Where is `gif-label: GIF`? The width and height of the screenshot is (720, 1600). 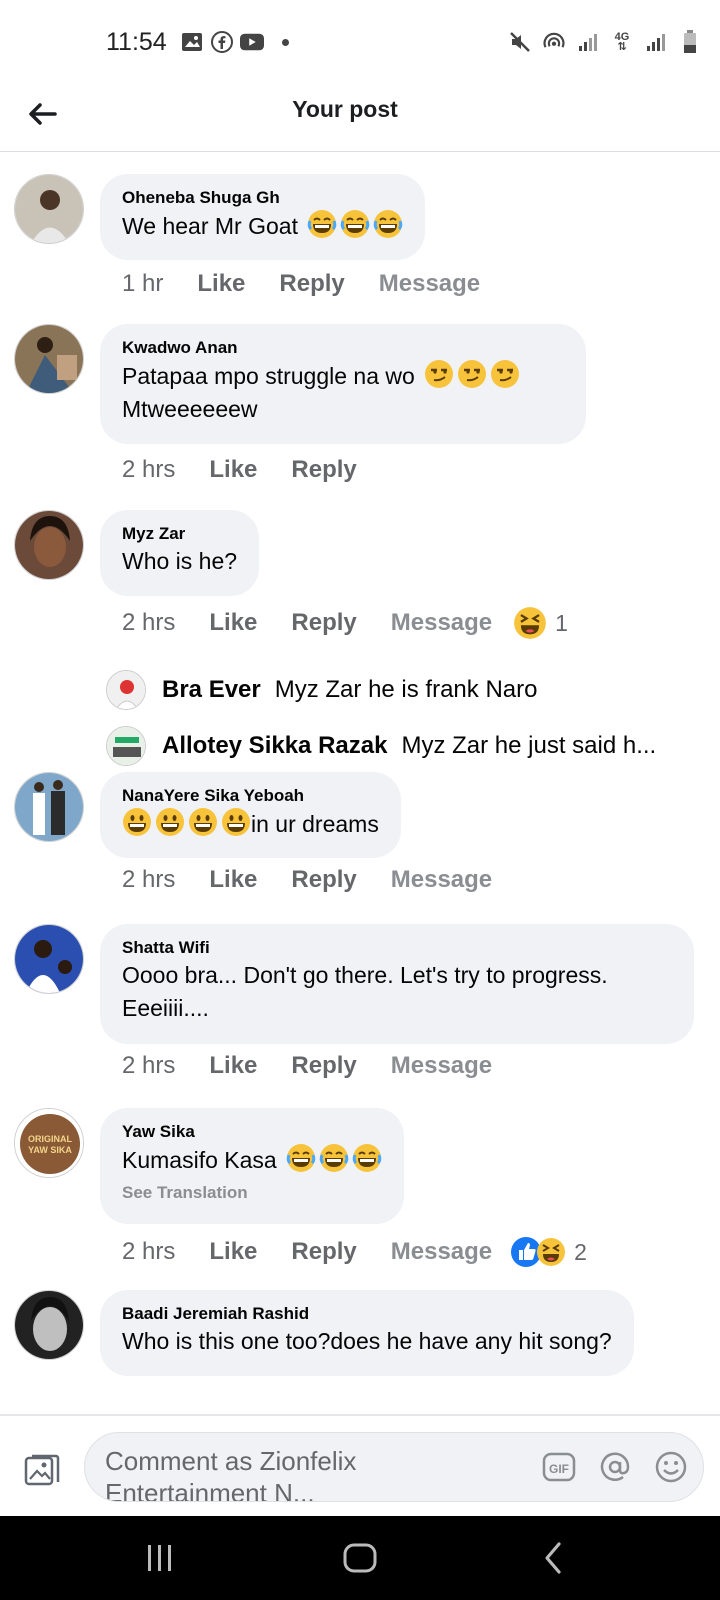 gif-label: GIF is located at coordinates (559, 1469).